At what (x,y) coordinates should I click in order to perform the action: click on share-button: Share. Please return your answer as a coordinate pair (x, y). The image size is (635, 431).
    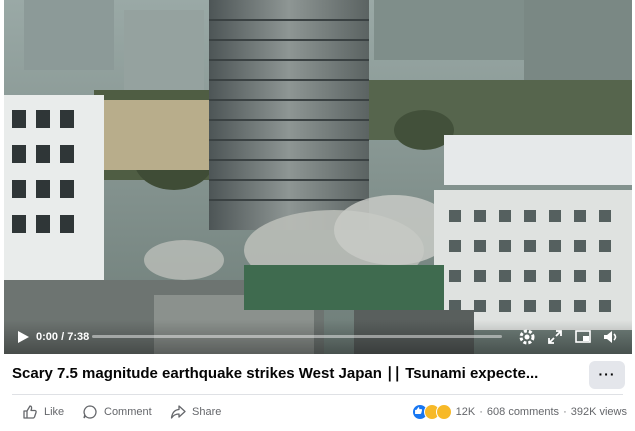
    Looking at the image, I should click on (195, 412).